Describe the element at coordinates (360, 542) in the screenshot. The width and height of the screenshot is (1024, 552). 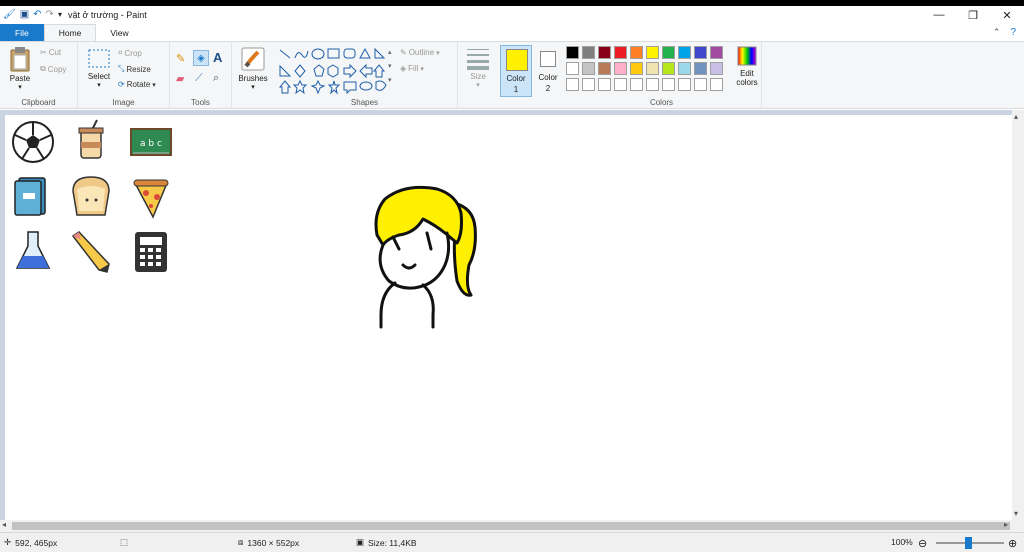
I see `disk-icon: ▣` at that location.